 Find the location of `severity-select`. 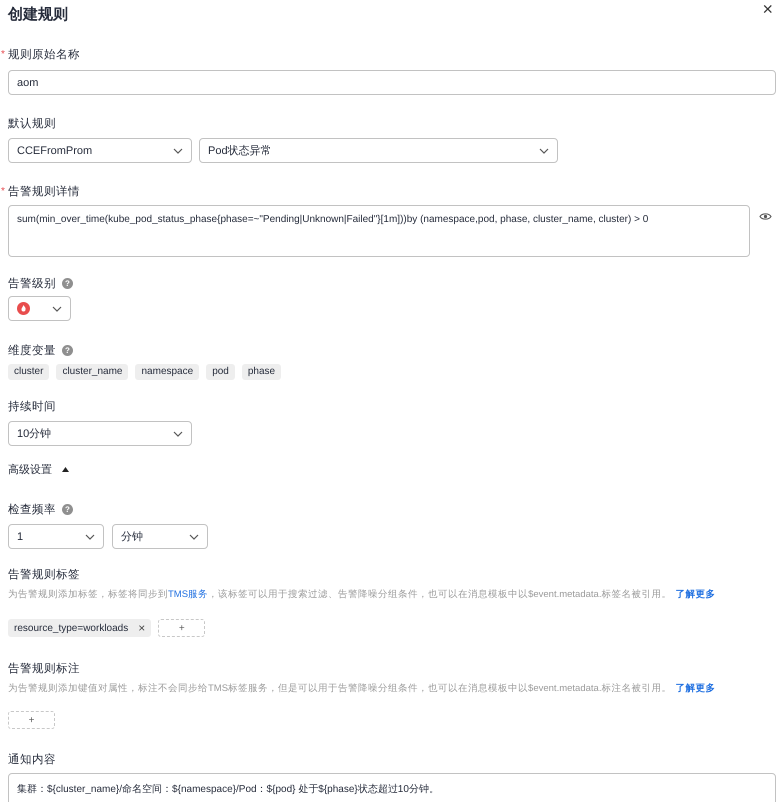

severity-select is located at coordinates (39, 308).